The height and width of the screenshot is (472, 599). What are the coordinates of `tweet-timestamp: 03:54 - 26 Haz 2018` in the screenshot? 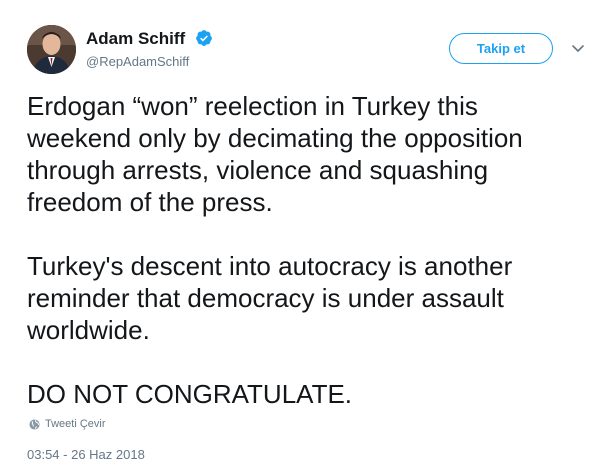 It's located at (86, 454).